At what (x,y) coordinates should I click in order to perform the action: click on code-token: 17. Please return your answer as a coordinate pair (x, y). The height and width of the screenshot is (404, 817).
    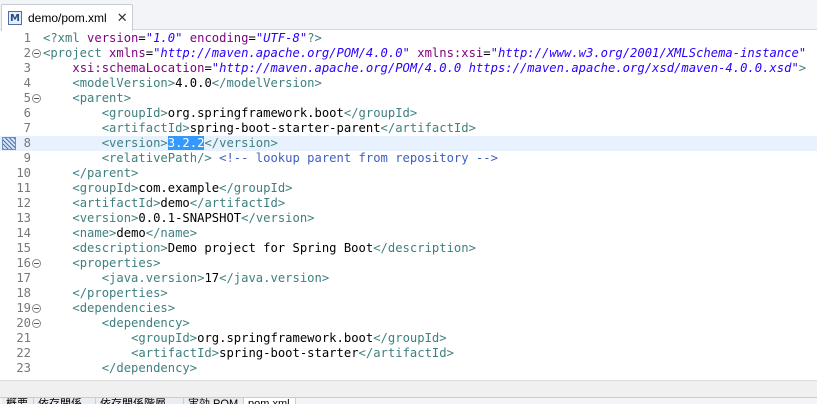
    Looking at the image, I should click on (212, 278).